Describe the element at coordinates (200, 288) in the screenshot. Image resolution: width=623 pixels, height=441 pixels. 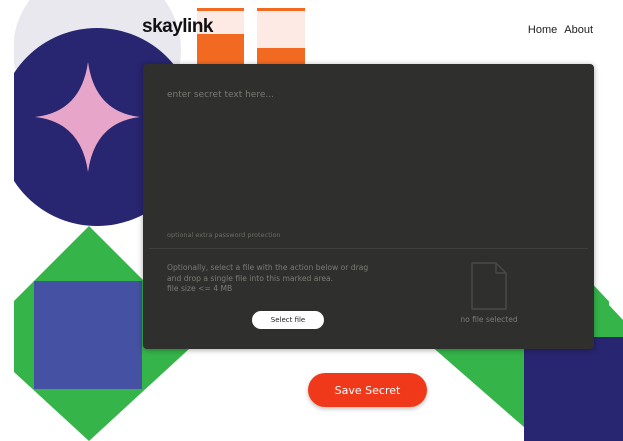
I see `file-hint-line: file size <= 4 MB` at that location.